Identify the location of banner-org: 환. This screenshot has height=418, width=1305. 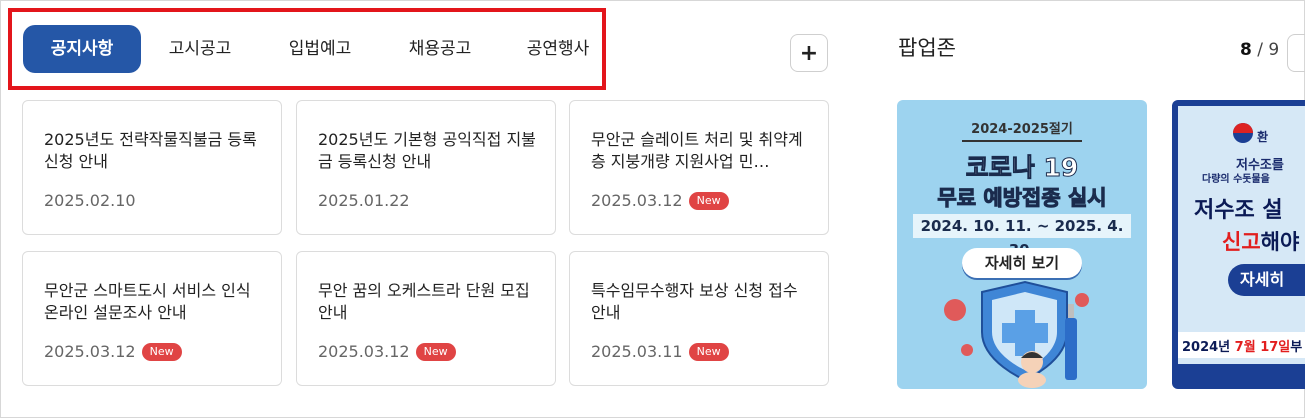
(1263, 137).